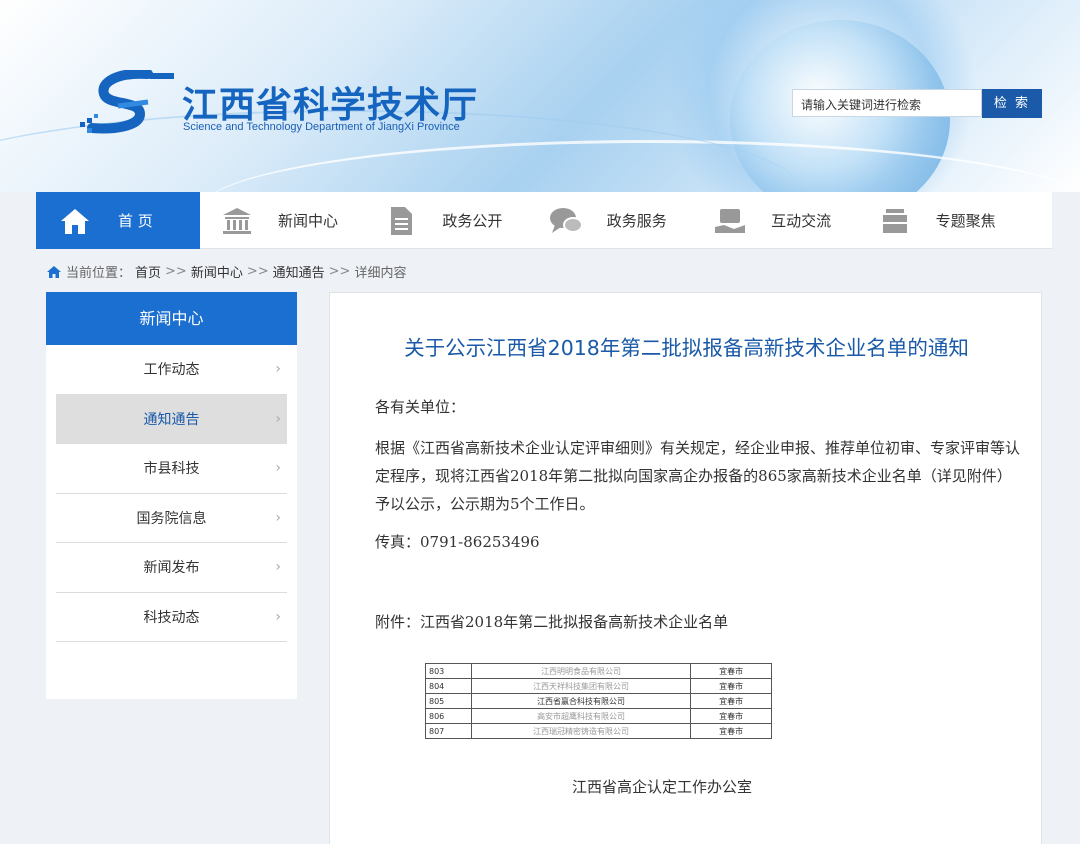 This screenshot has height=844, width=1080. What do you see at coordinates (448, 686) in the screenshot?
I see `row-number: 804` at bounding box center [448, 686].